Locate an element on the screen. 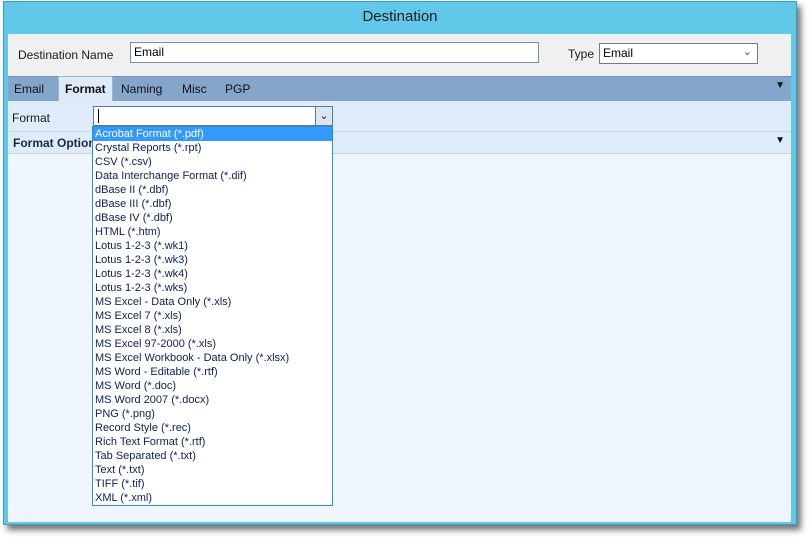  destination-header: Destination Name Email Type Email ⌄ is located at coordinates (399, 55).